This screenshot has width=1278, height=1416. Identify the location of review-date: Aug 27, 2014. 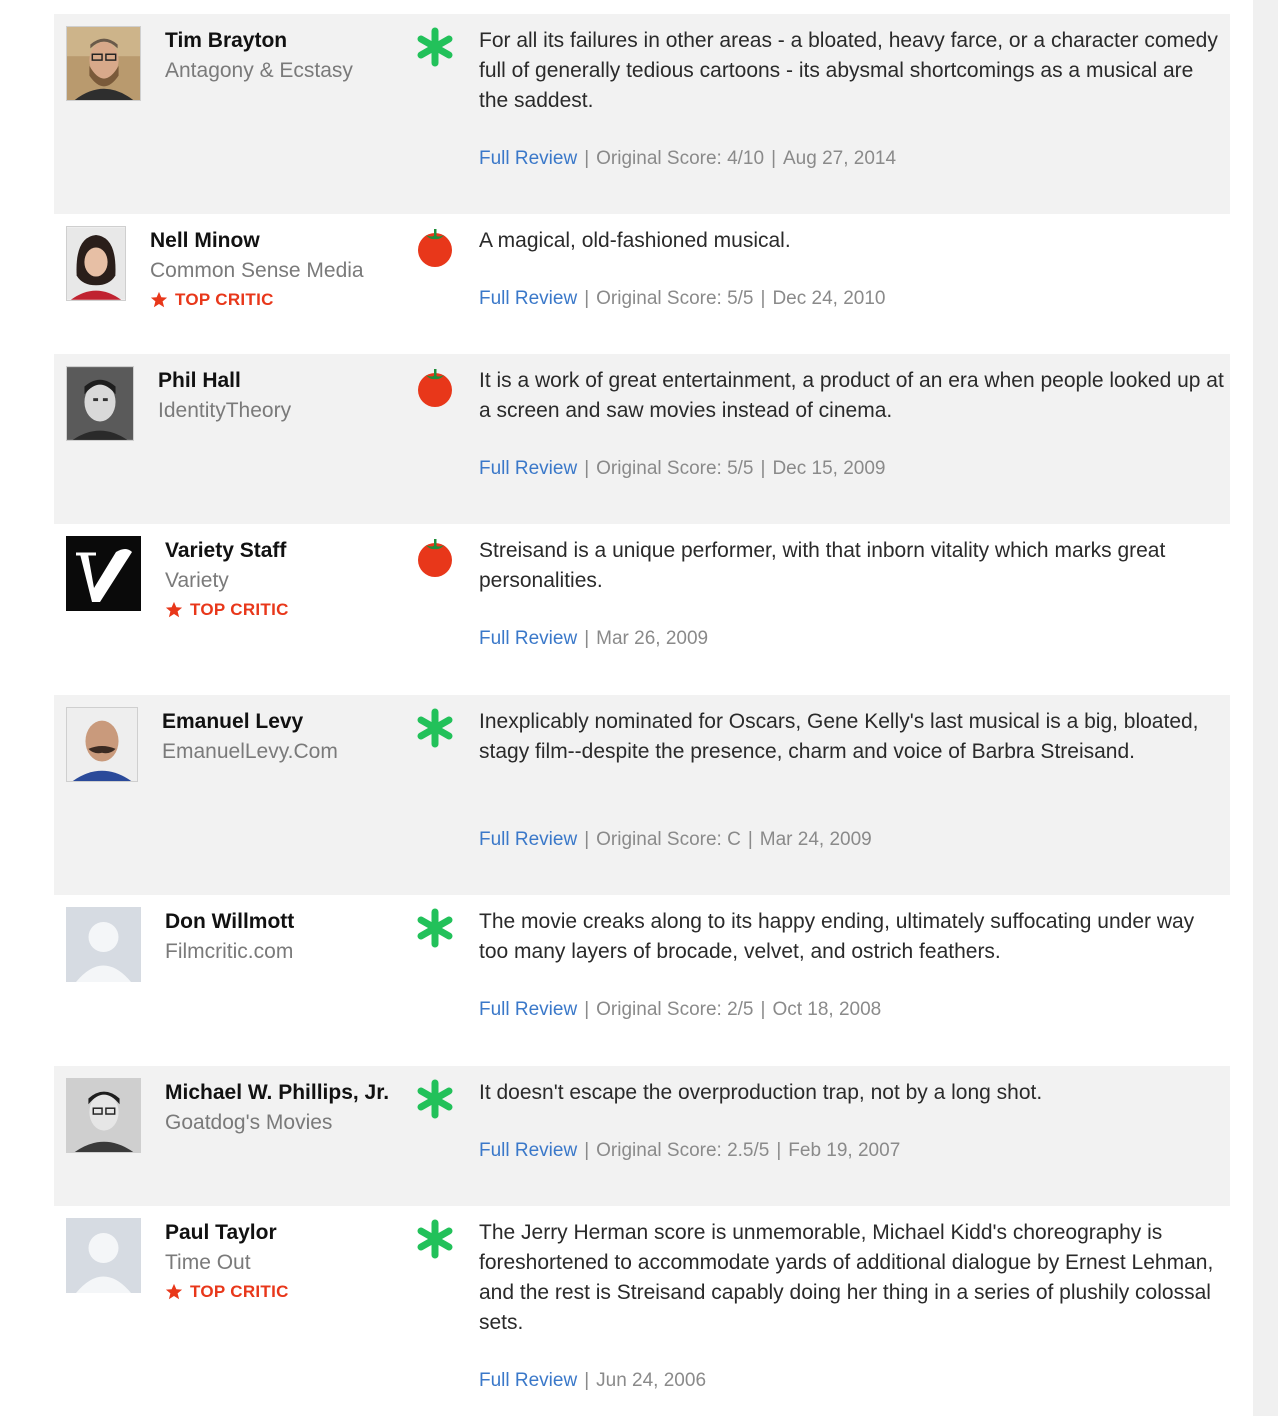
(840, 158).